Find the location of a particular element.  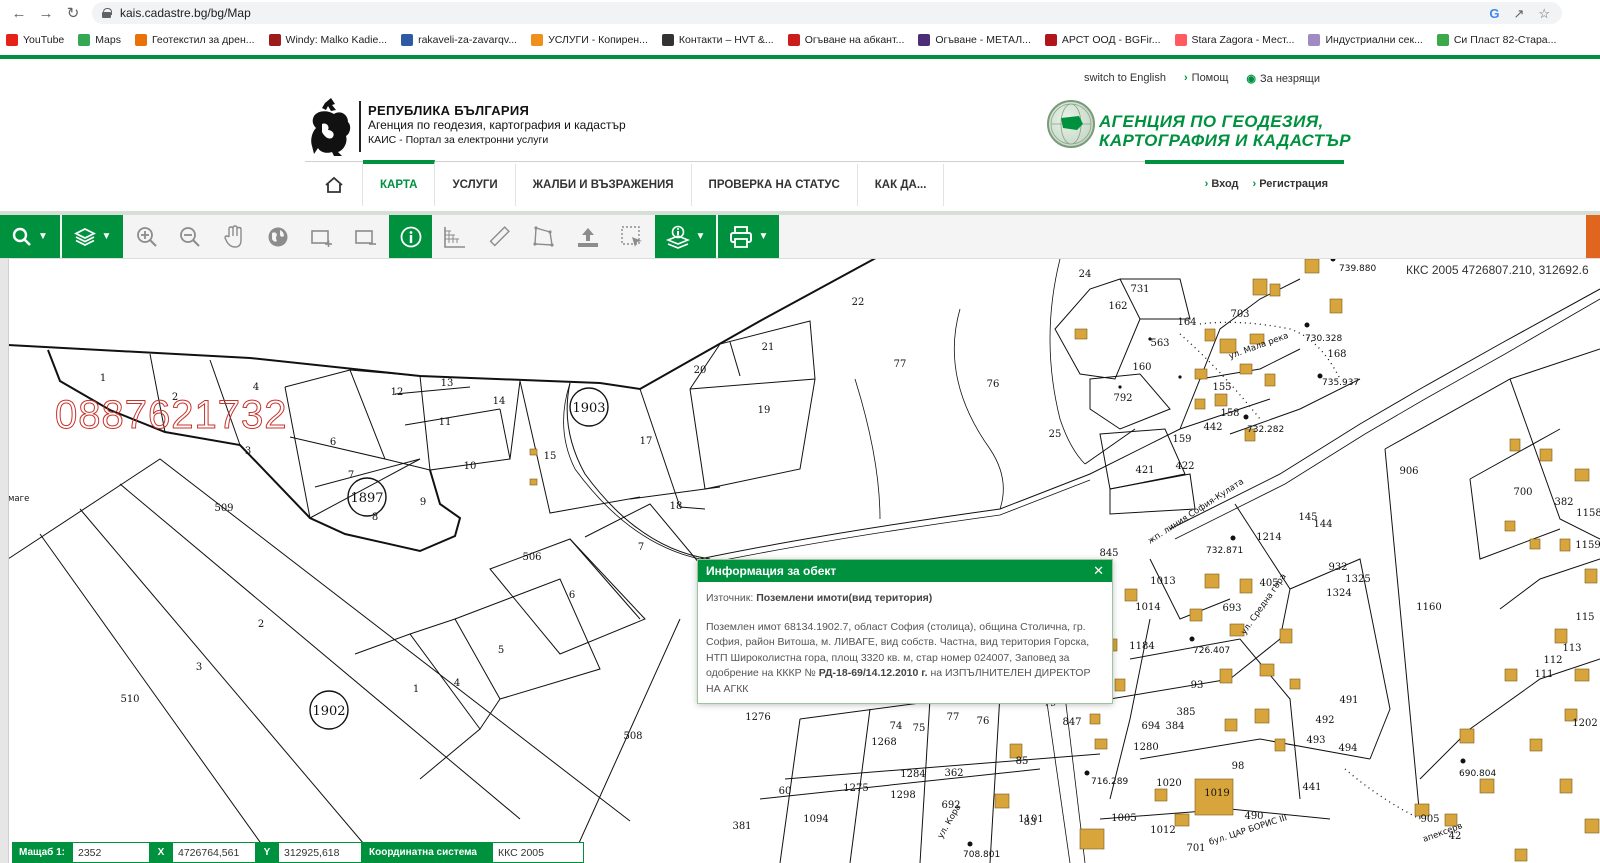

full-extent-button is located at coordinates (277, 236).